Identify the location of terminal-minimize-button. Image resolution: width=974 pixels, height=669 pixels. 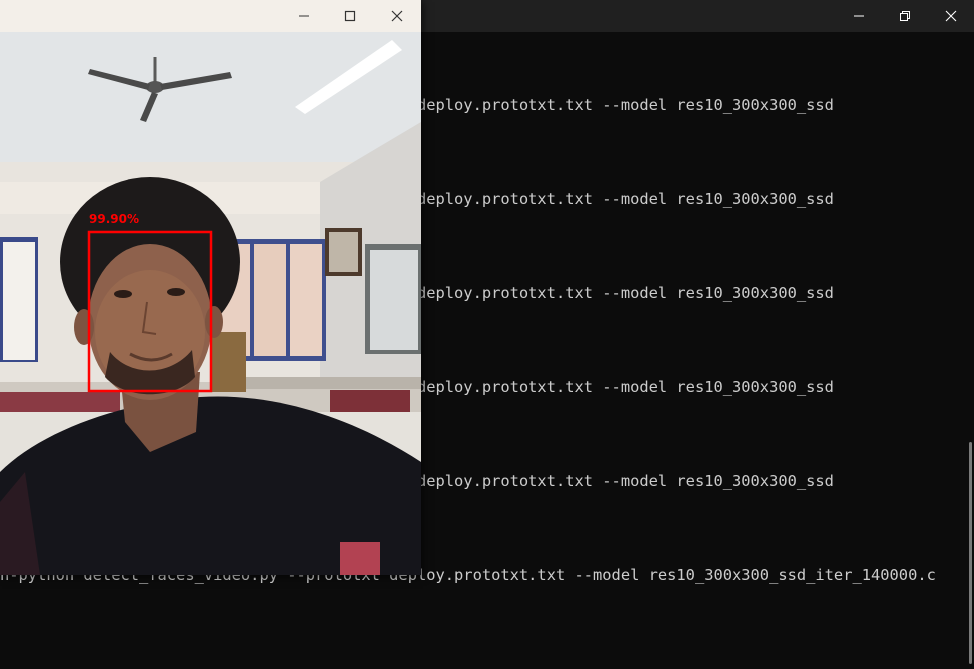
(859, 16).